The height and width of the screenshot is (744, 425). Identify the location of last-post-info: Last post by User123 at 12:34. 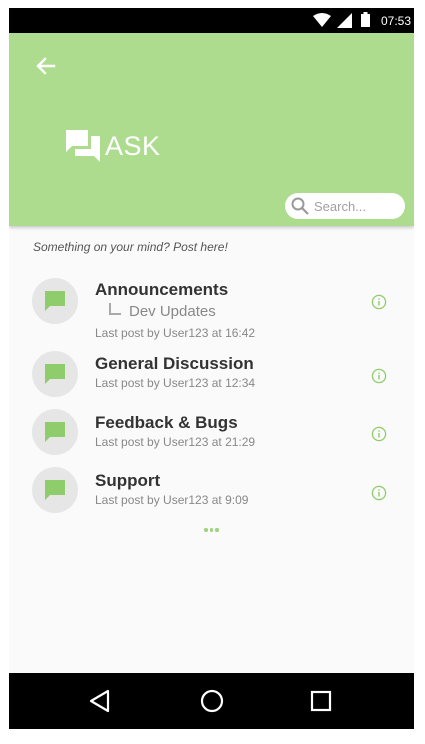
(175, 383).